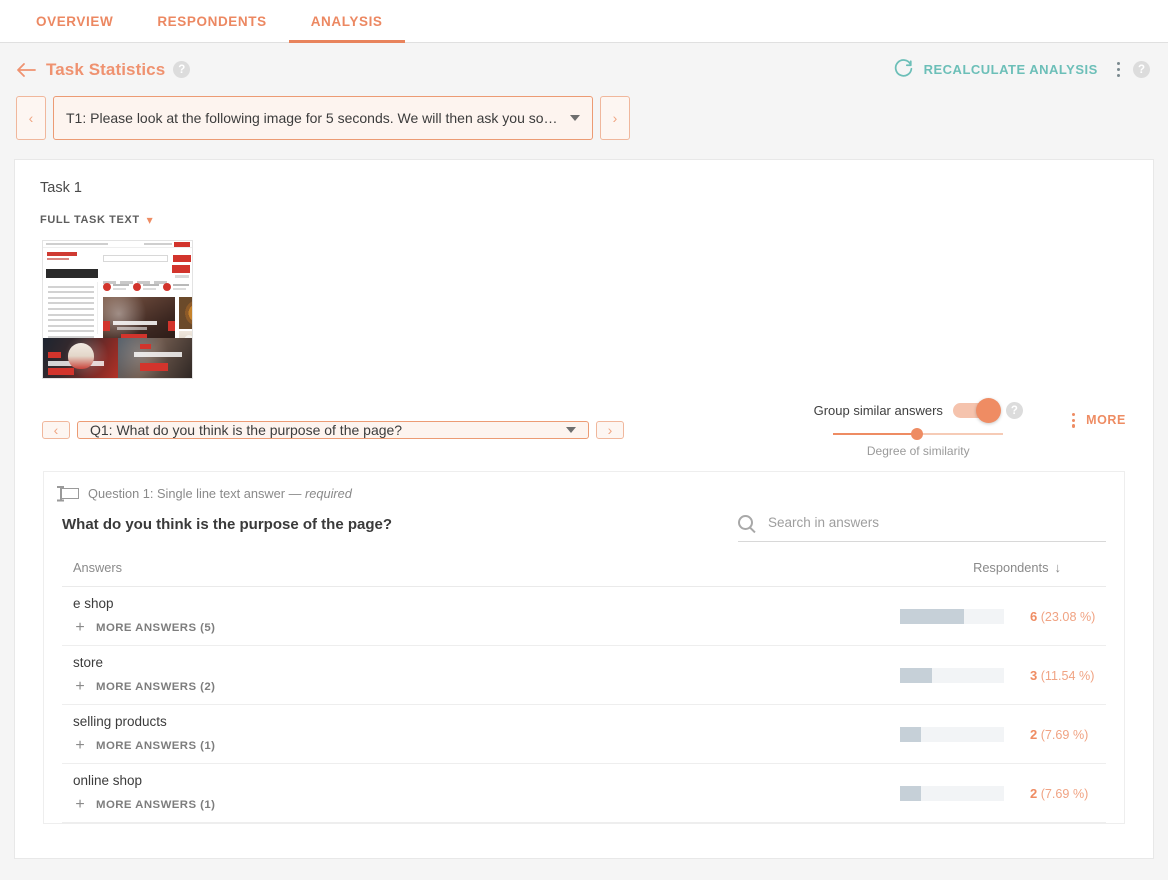 This screenshot has width=1168, height=880. I want to click on column-header-respondents-label: Respondents, so click(1011, 567).